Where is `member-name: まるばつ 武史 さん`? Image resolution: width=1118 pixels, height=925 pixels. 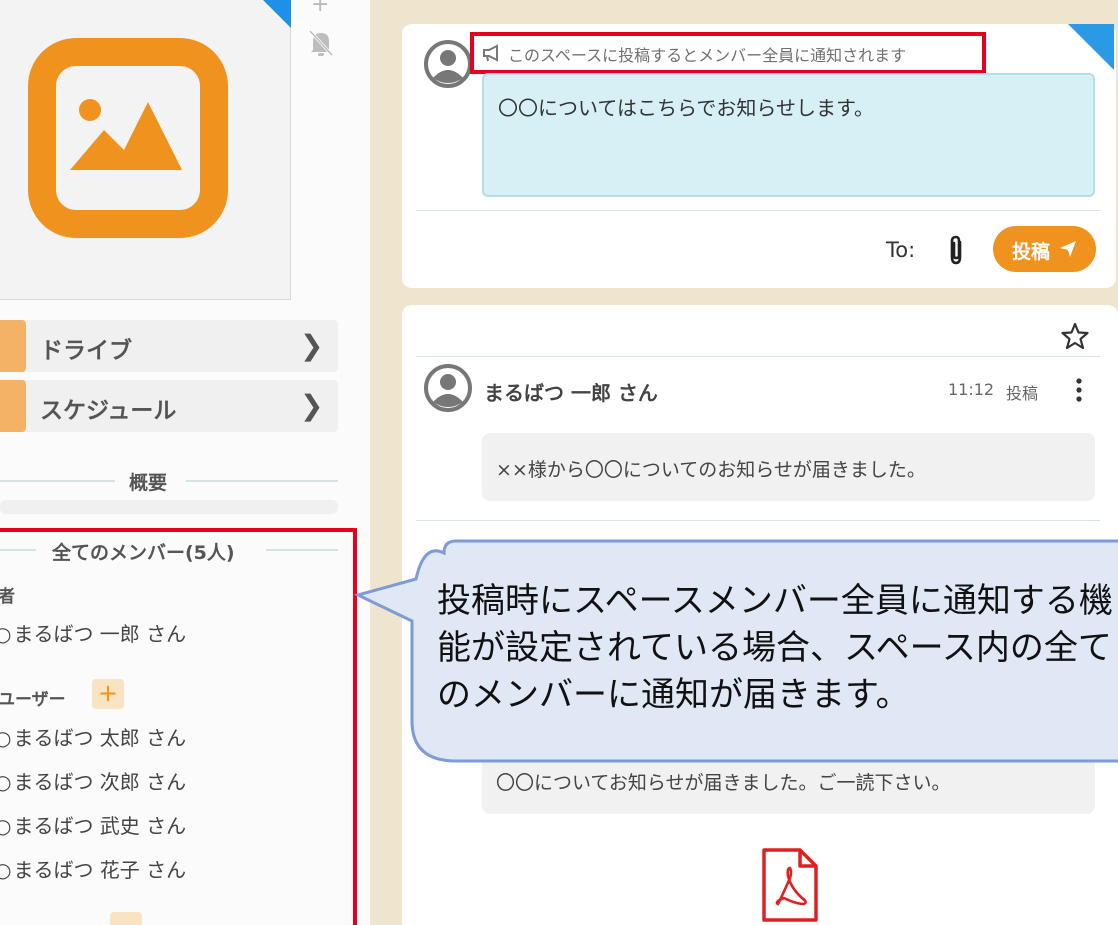
member-name: まるばつ 武史 さん is located at coordinates (100, 826).